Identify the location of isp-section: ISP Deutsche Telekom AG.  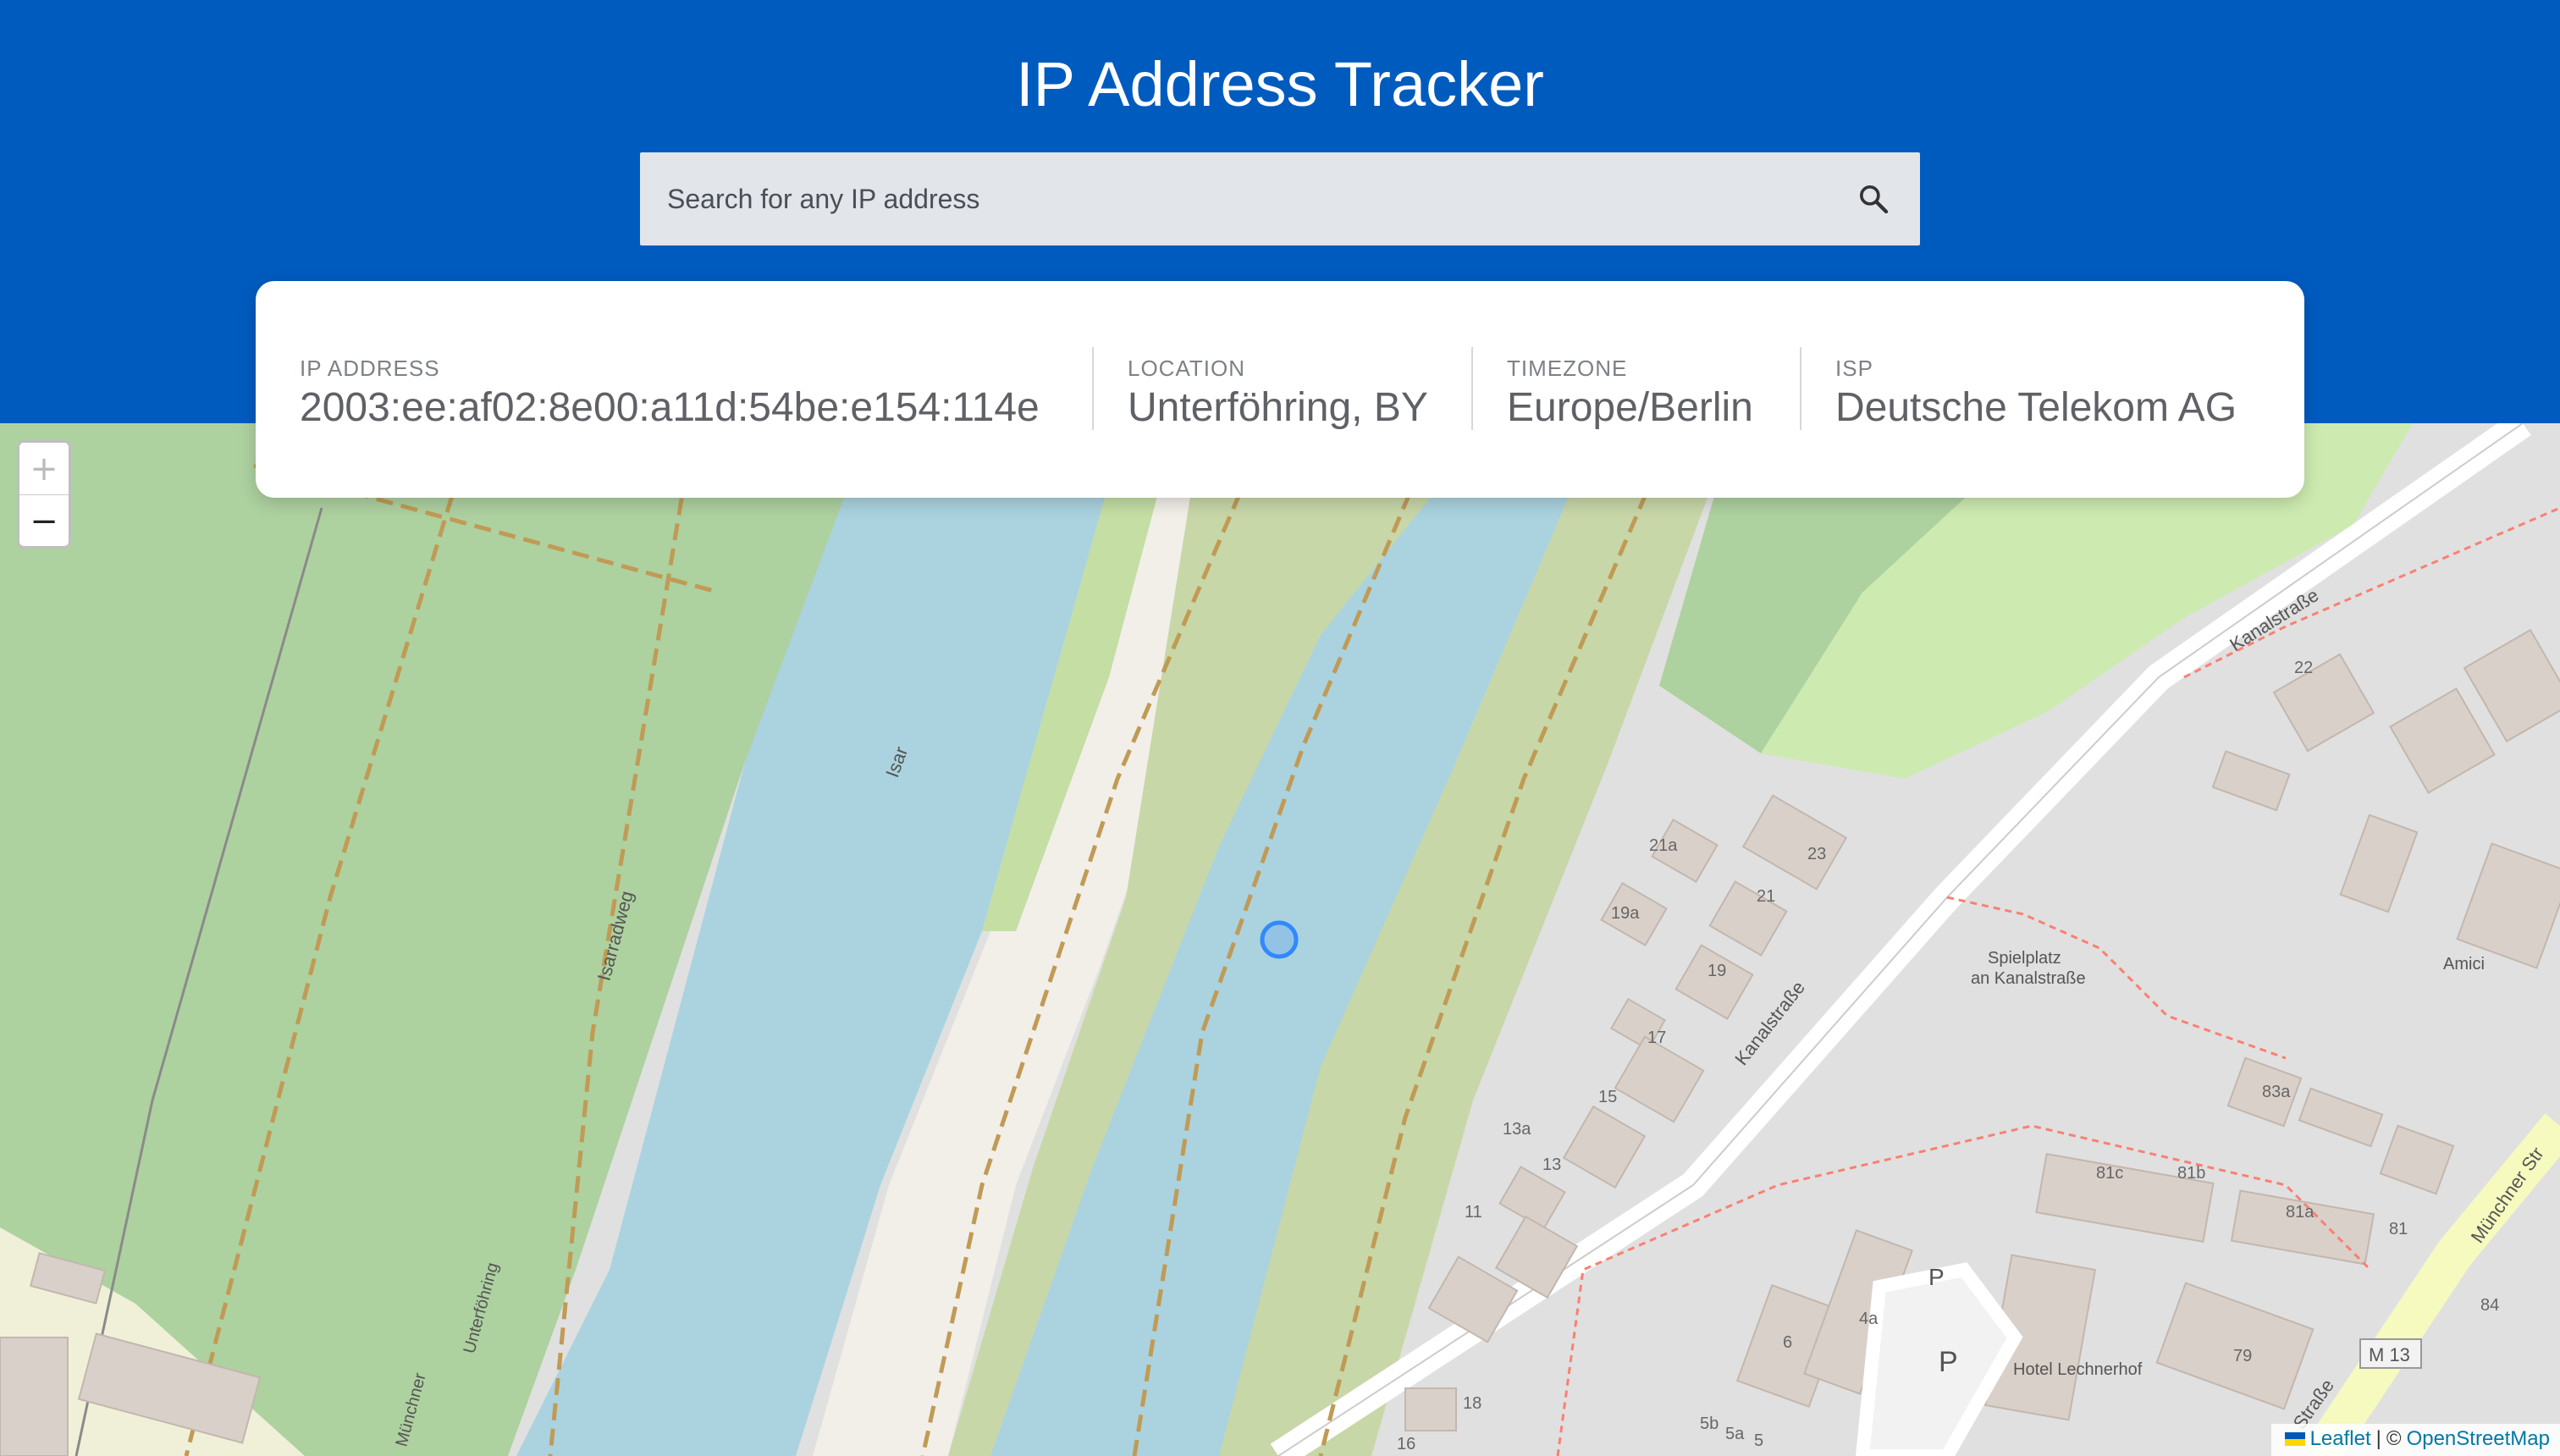
(2019, 389).